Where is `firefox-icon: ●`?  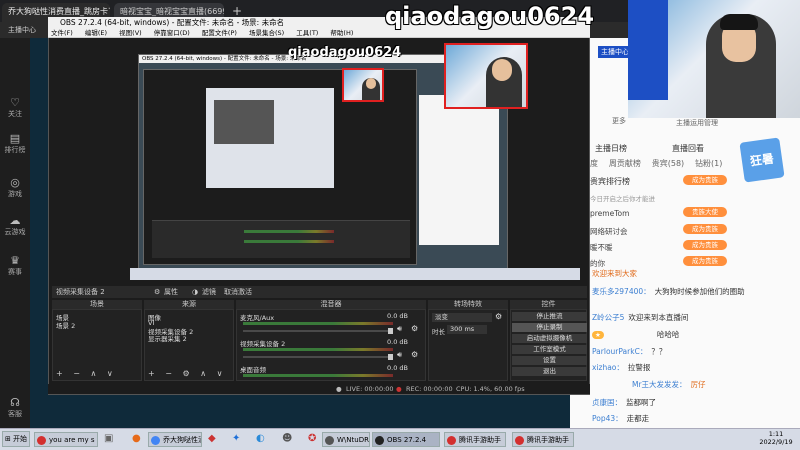
firefox-icon: ● is located at coordinates (136, 438).